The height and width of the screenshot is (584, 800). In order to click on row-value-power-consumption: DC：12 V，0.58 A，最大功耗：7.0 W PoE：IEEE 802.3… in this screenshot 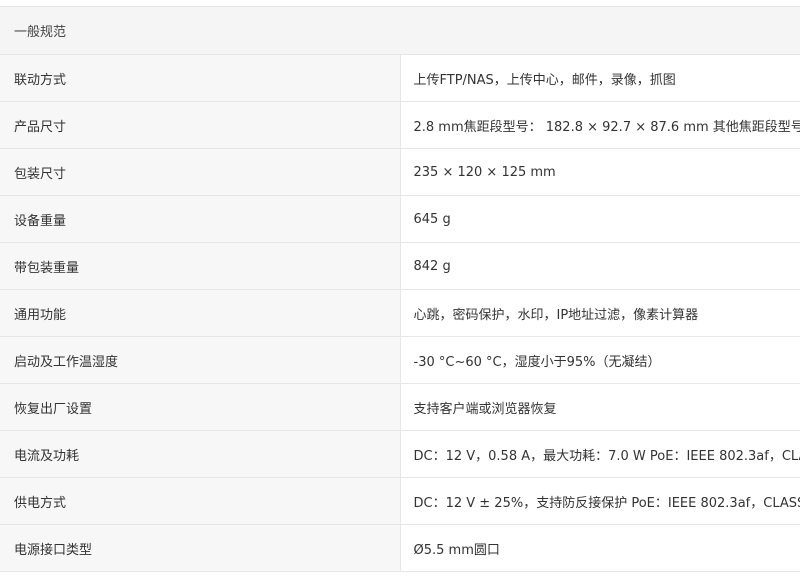, I will do `click(599, 454)`.